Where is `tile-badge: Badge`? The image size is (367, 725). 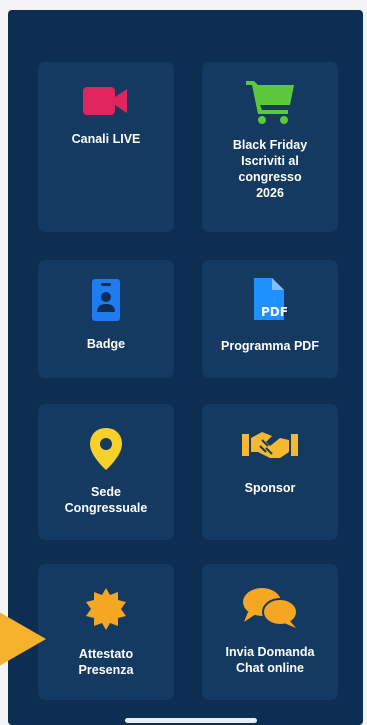
tile-badge: Badge is located at coordinates (106, 319).